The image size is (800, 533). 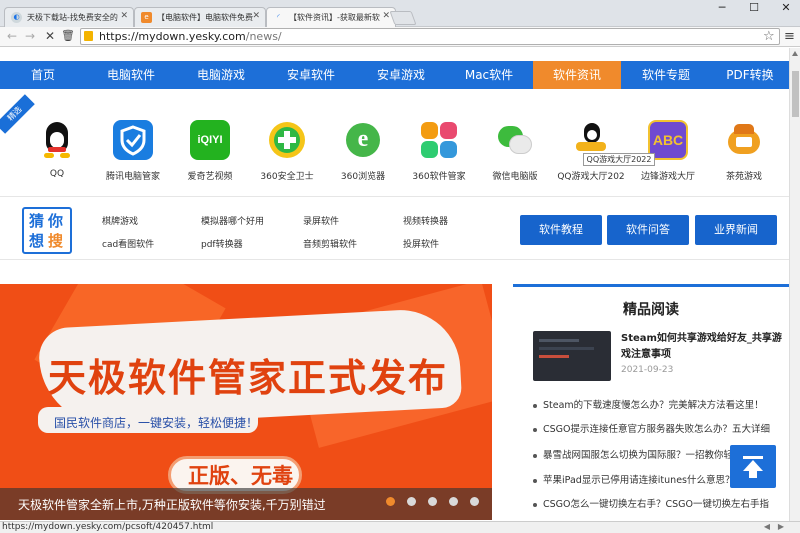 What do you see at coordinates (643, 455) in the screenshot?
I see `article-title: 暴雪战网国服怎么切换为国际服？一招教你轻松` at bounding box center [643, 455].